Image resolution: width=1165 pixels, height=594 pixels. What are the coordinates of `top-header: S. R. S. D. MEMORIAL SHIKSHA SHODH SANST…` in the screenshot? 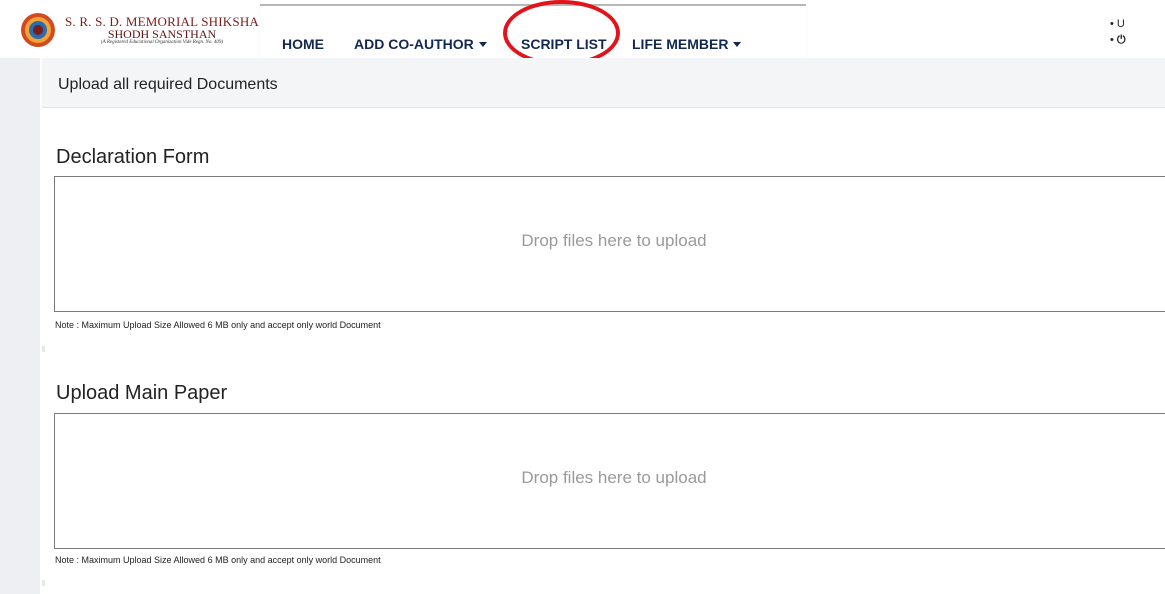 It's located at (582, 38).